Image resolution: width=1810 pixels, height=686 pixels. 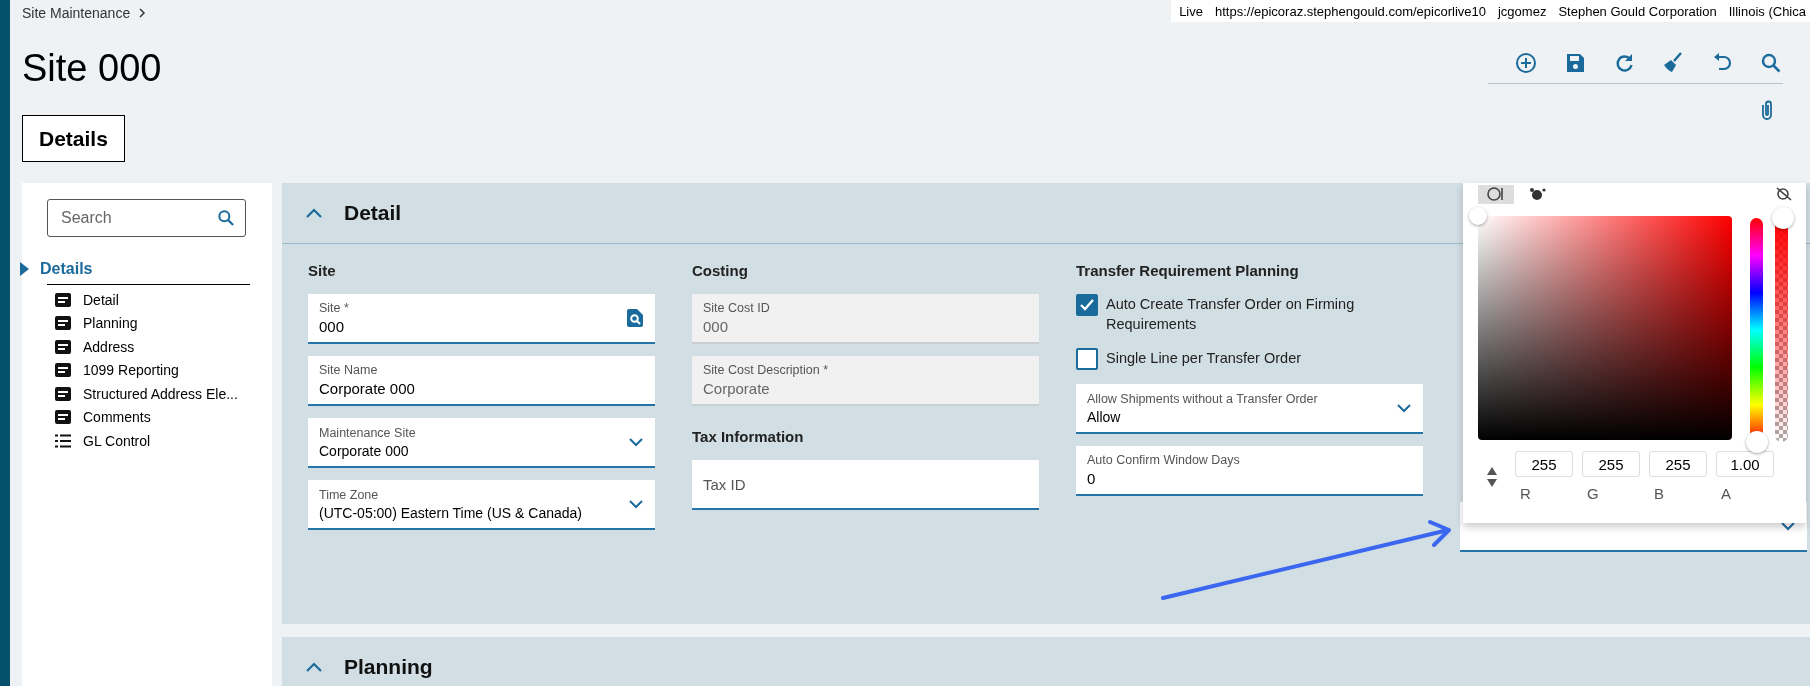 I want to click on field-label: Site Name, so click(x=349, y=370).